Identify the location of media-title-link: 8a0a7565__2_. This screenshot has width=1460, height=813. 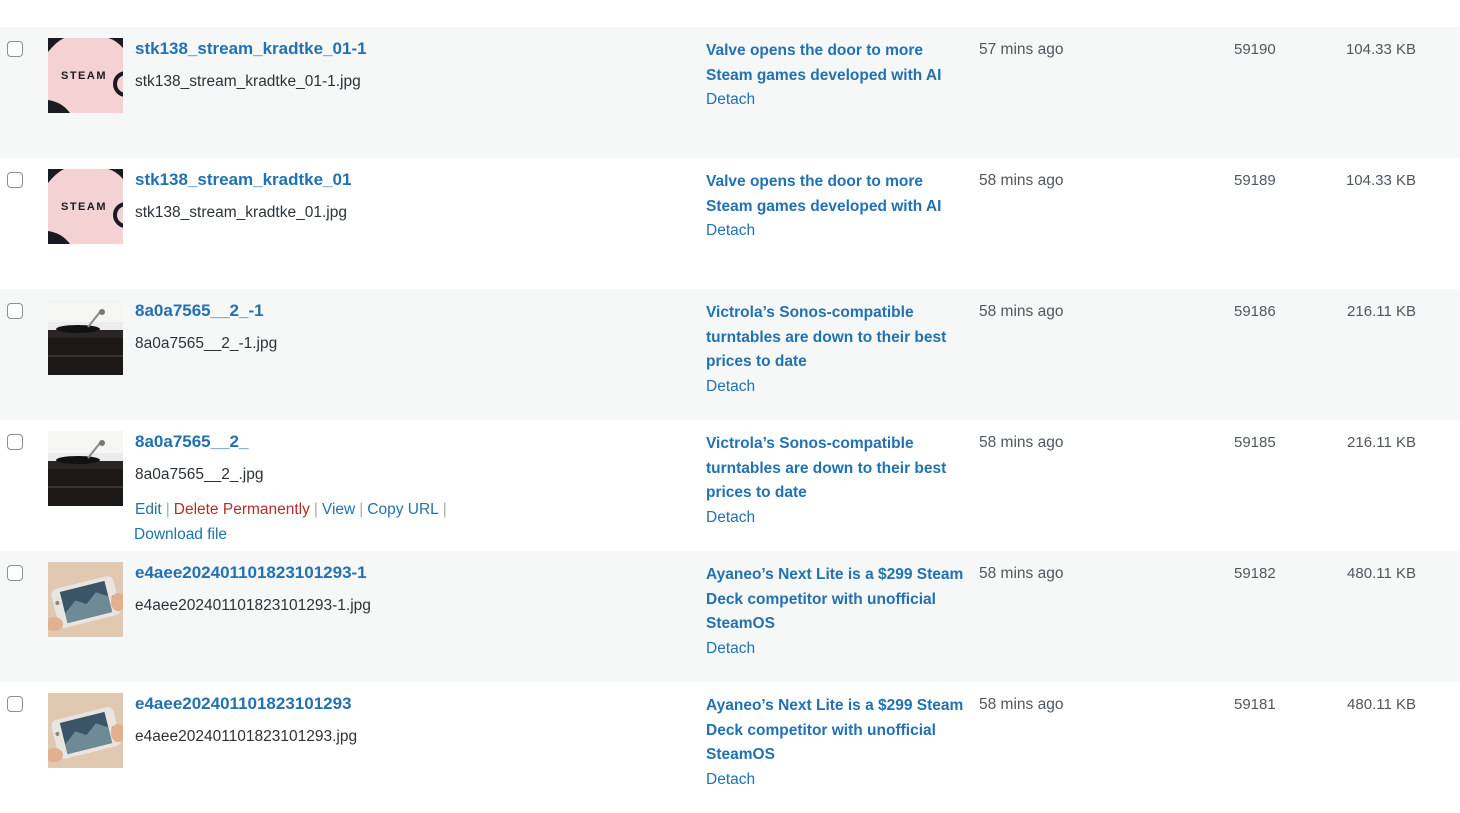
(191, 442).